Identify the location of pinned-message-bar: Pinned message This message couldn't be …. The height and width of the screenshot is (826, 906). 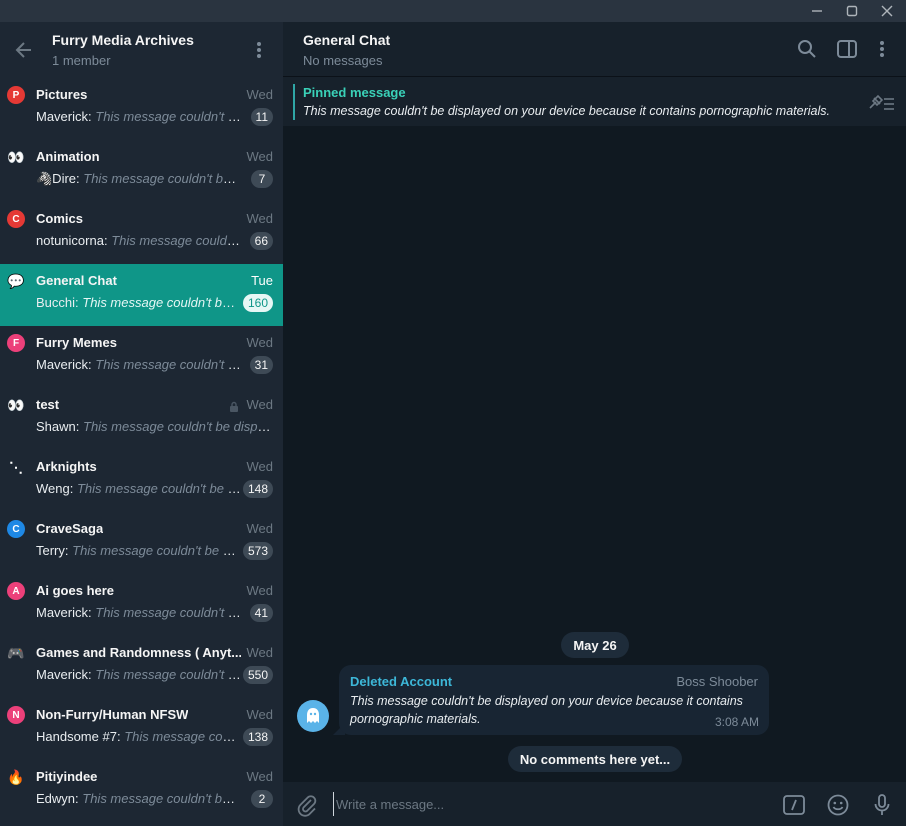
(594, 101).